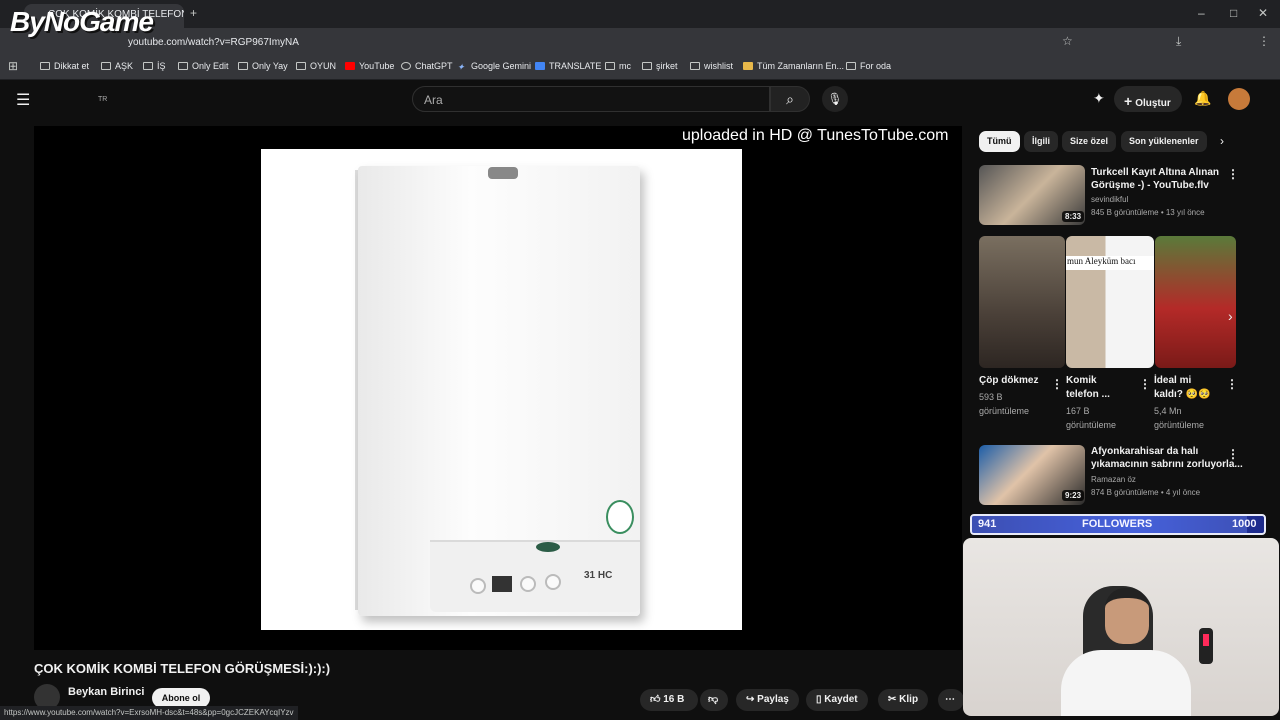 Image resolution: width=1280 pixels, height=720 pixels. Describe the element at coordinates (494, 66) in the screenshot. I see `bookmark-gemini: ✦ Google Gemini` at that location.